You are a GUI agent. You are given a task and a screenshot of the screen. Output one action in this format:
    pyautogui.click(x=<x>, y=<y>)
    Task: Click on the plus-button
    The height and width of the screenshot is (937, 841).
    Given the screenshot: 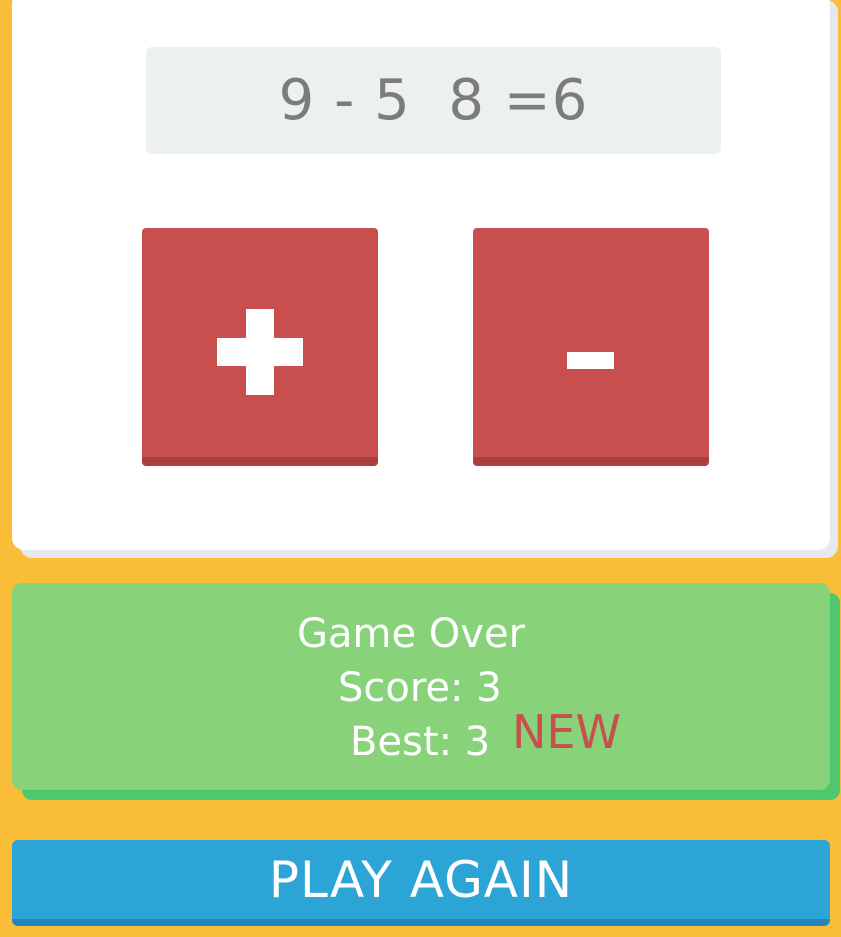 What is the action you would take?
    pyautogui.click(x=260, y=347)
    